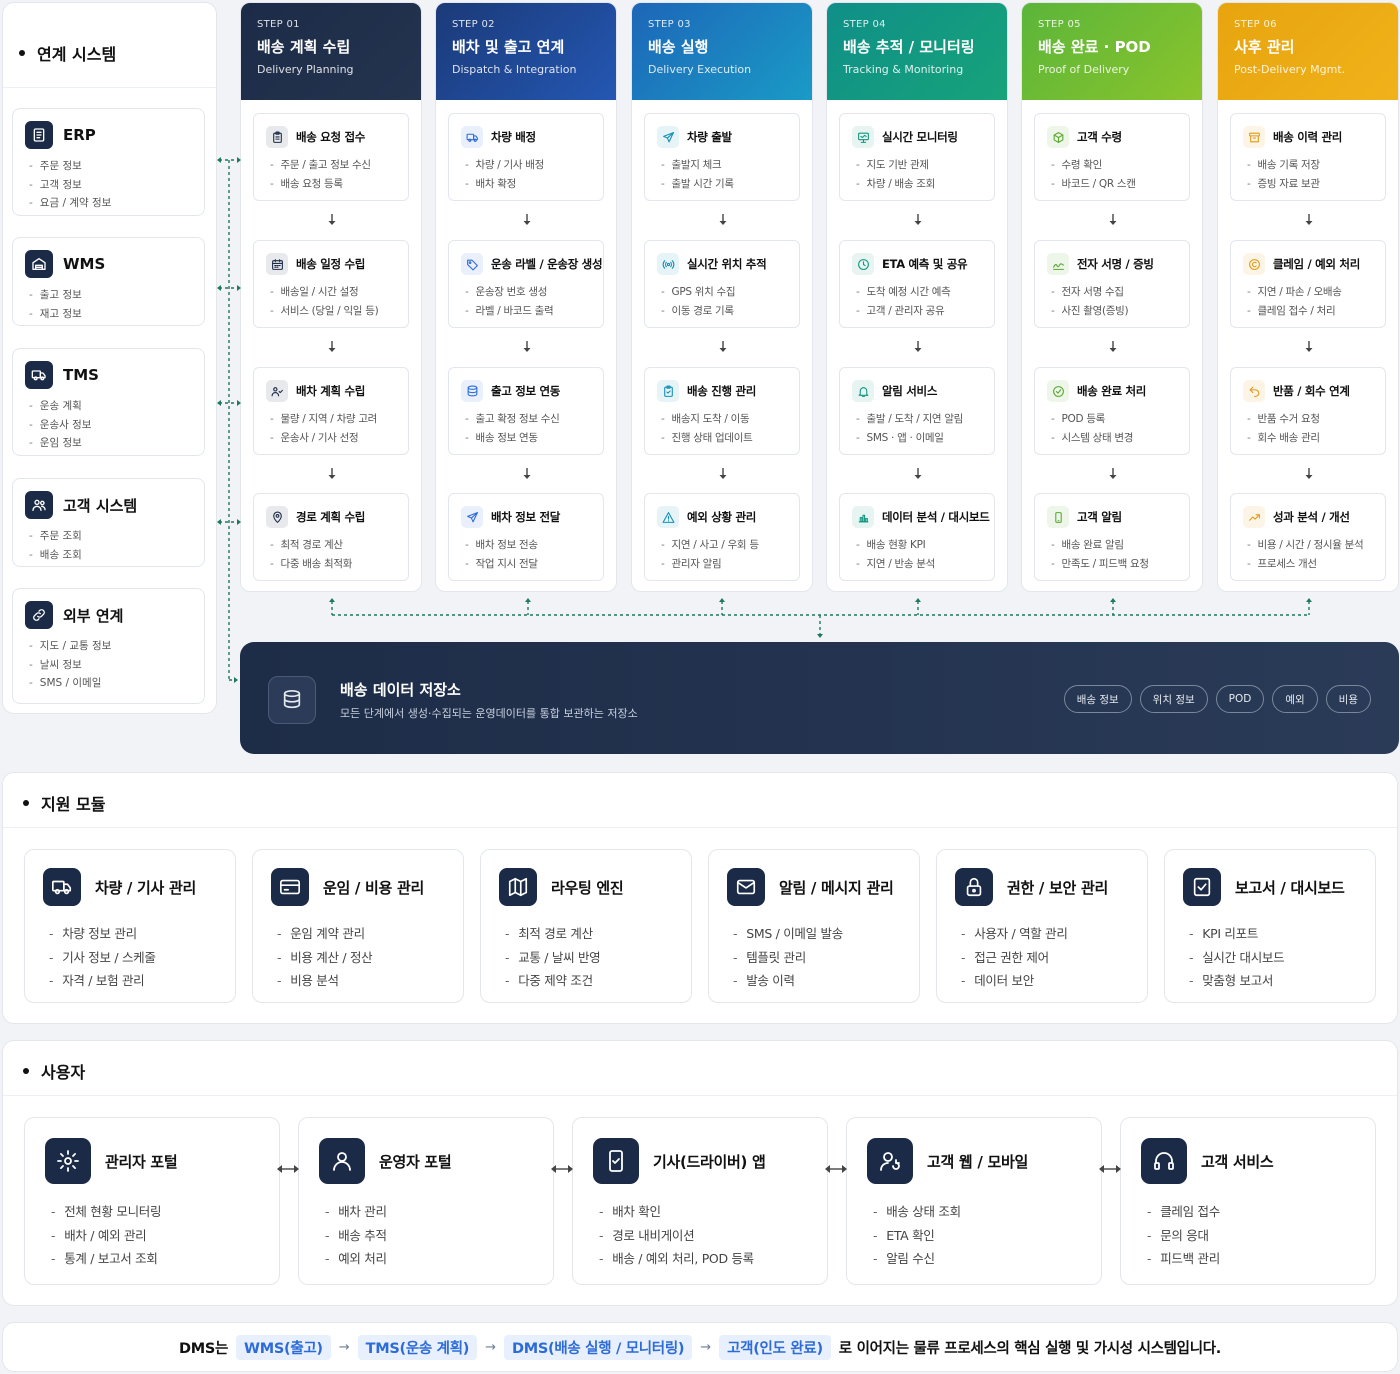 This screenshot has width=1400, height=1374. I want to click on support-module-card: 보고서 / 대시보드 KPI 리포트실시간 대시보드맞춤형 보고서, so click(1270, 926).